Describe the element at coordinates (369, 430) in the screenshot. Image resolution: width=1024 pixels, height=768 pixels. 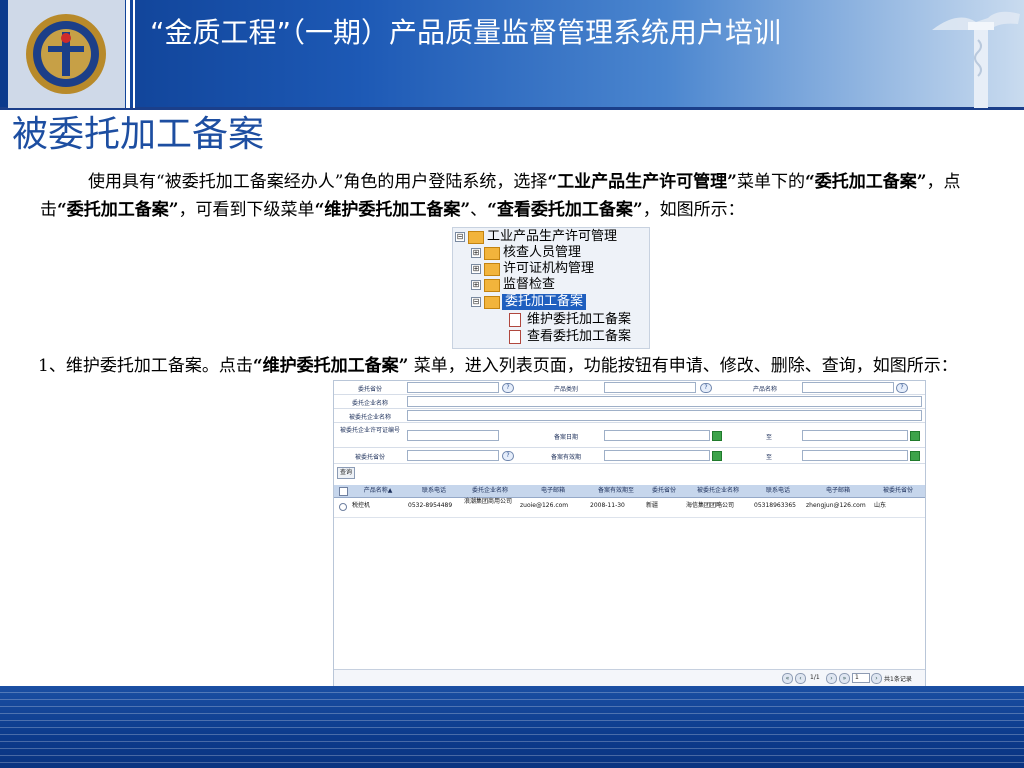
I see `field-label: 被委托企业许可证编号` at that location.